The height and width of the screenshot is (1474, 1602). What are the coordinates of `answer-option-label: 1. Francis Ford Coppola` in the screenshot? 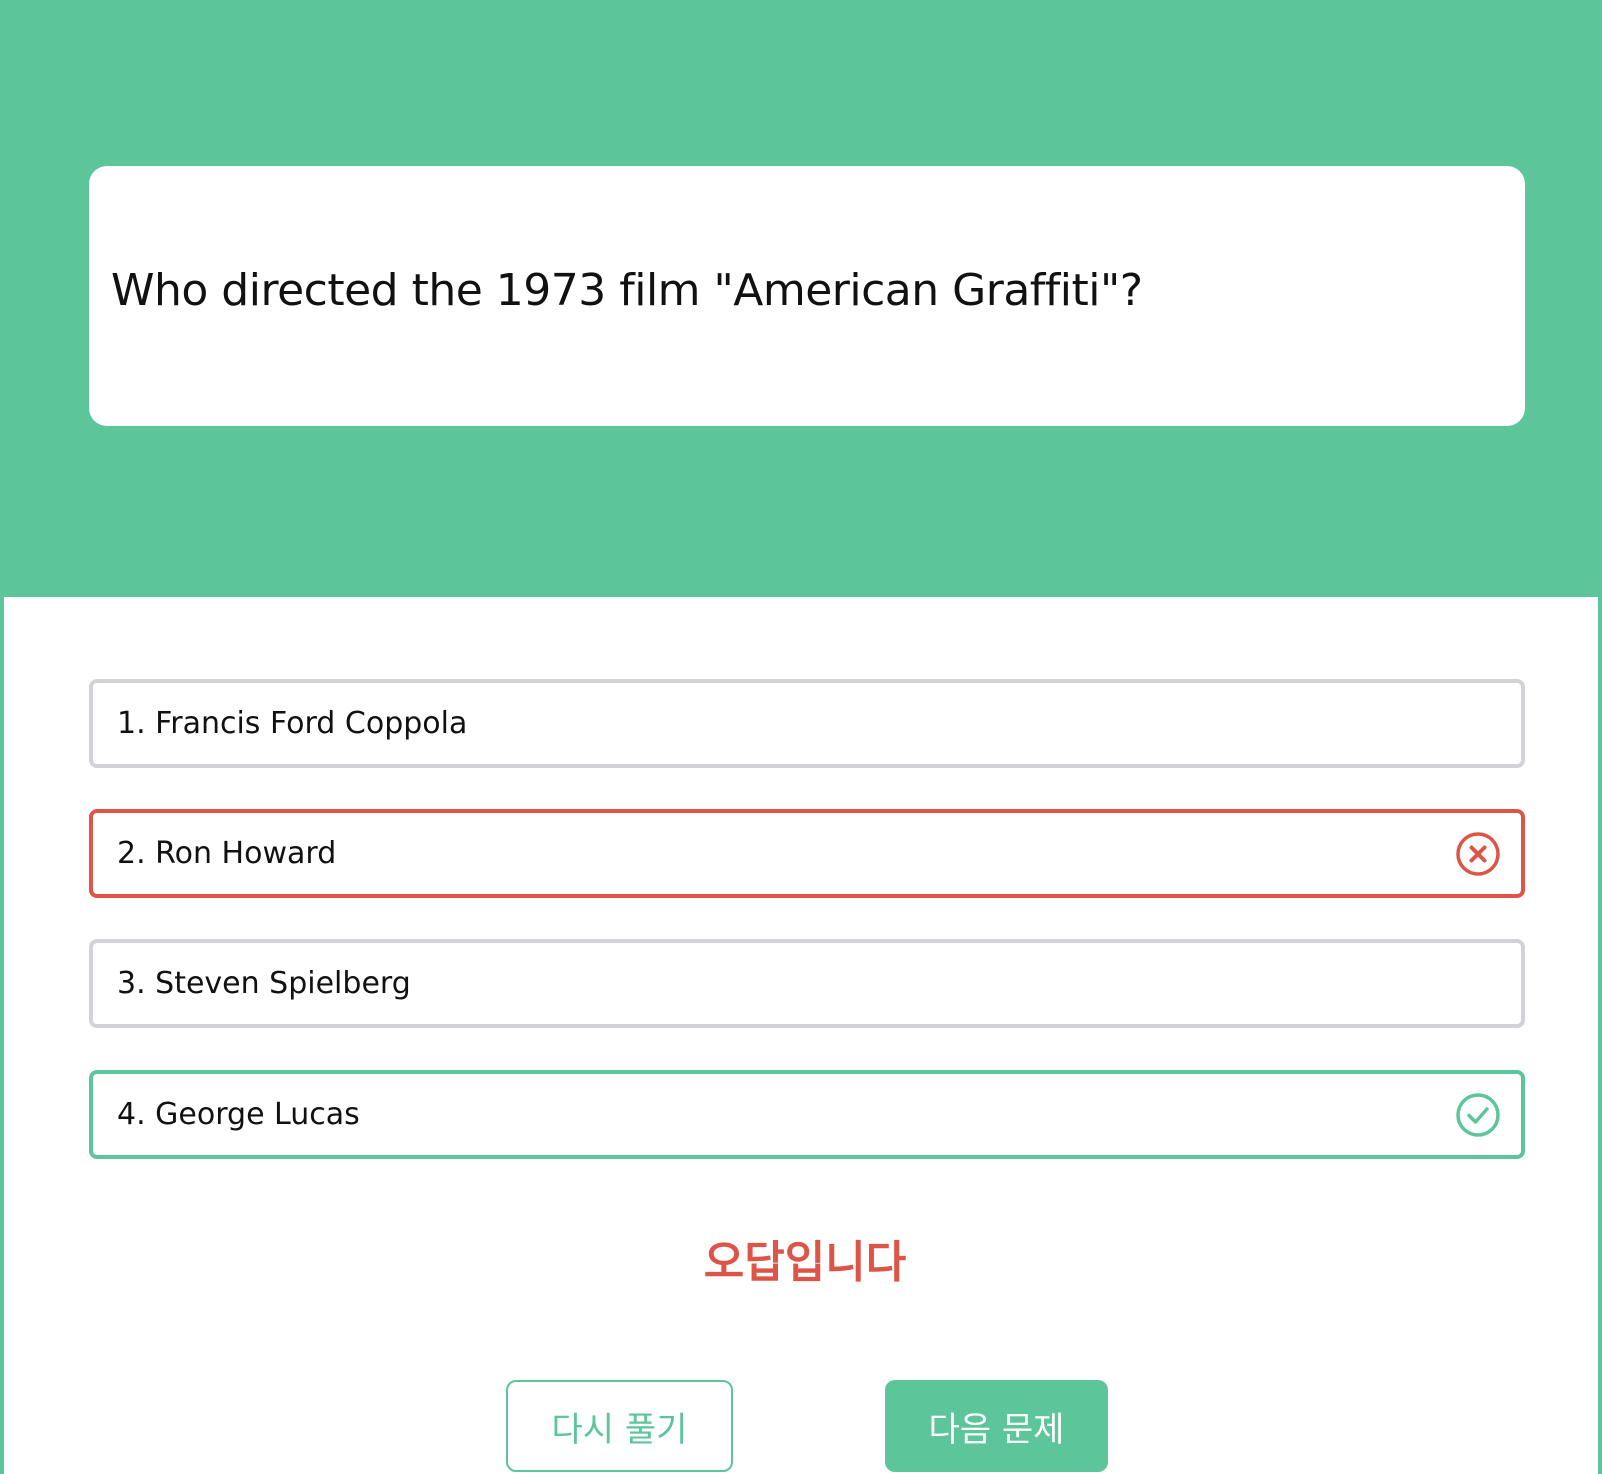 It's located at (292, 723).